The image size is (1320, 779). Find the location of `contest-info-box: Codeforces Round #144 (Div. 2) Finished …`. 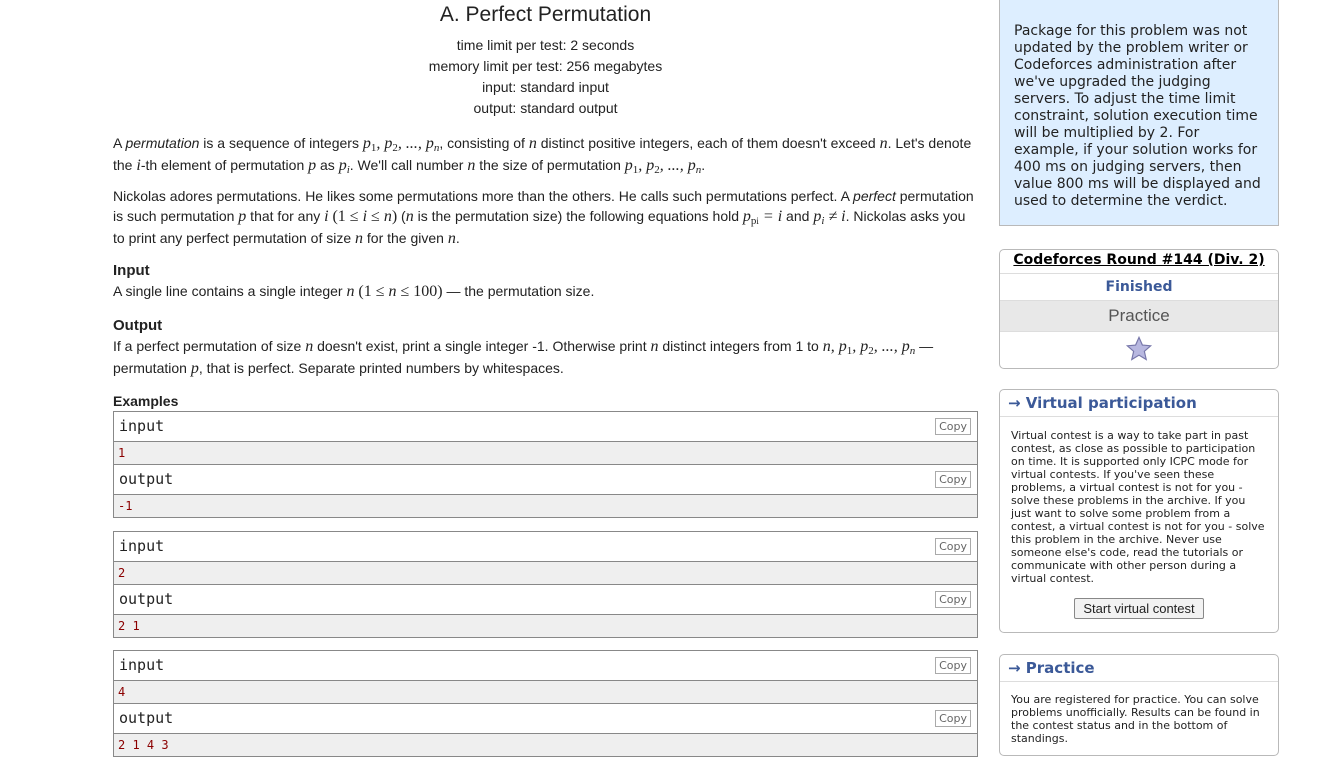

contest-info-box: Codeforces Round #144 (Div. 2) Finished … is located at coordinates (1139, 309).